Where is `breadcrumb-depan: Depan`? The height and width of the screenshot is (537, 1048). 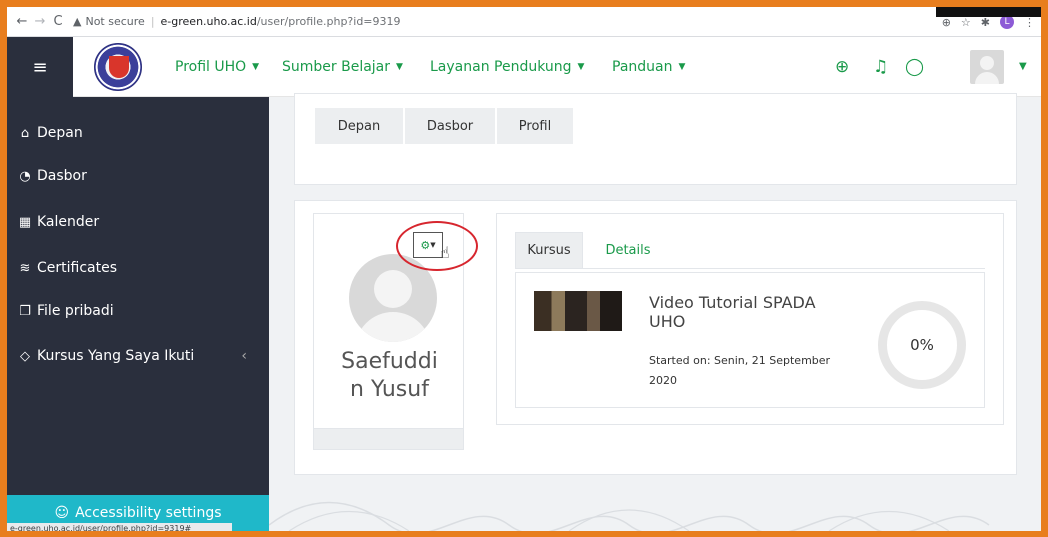 breadcrumb-depan: Depan is located at coordinates (359, 126).